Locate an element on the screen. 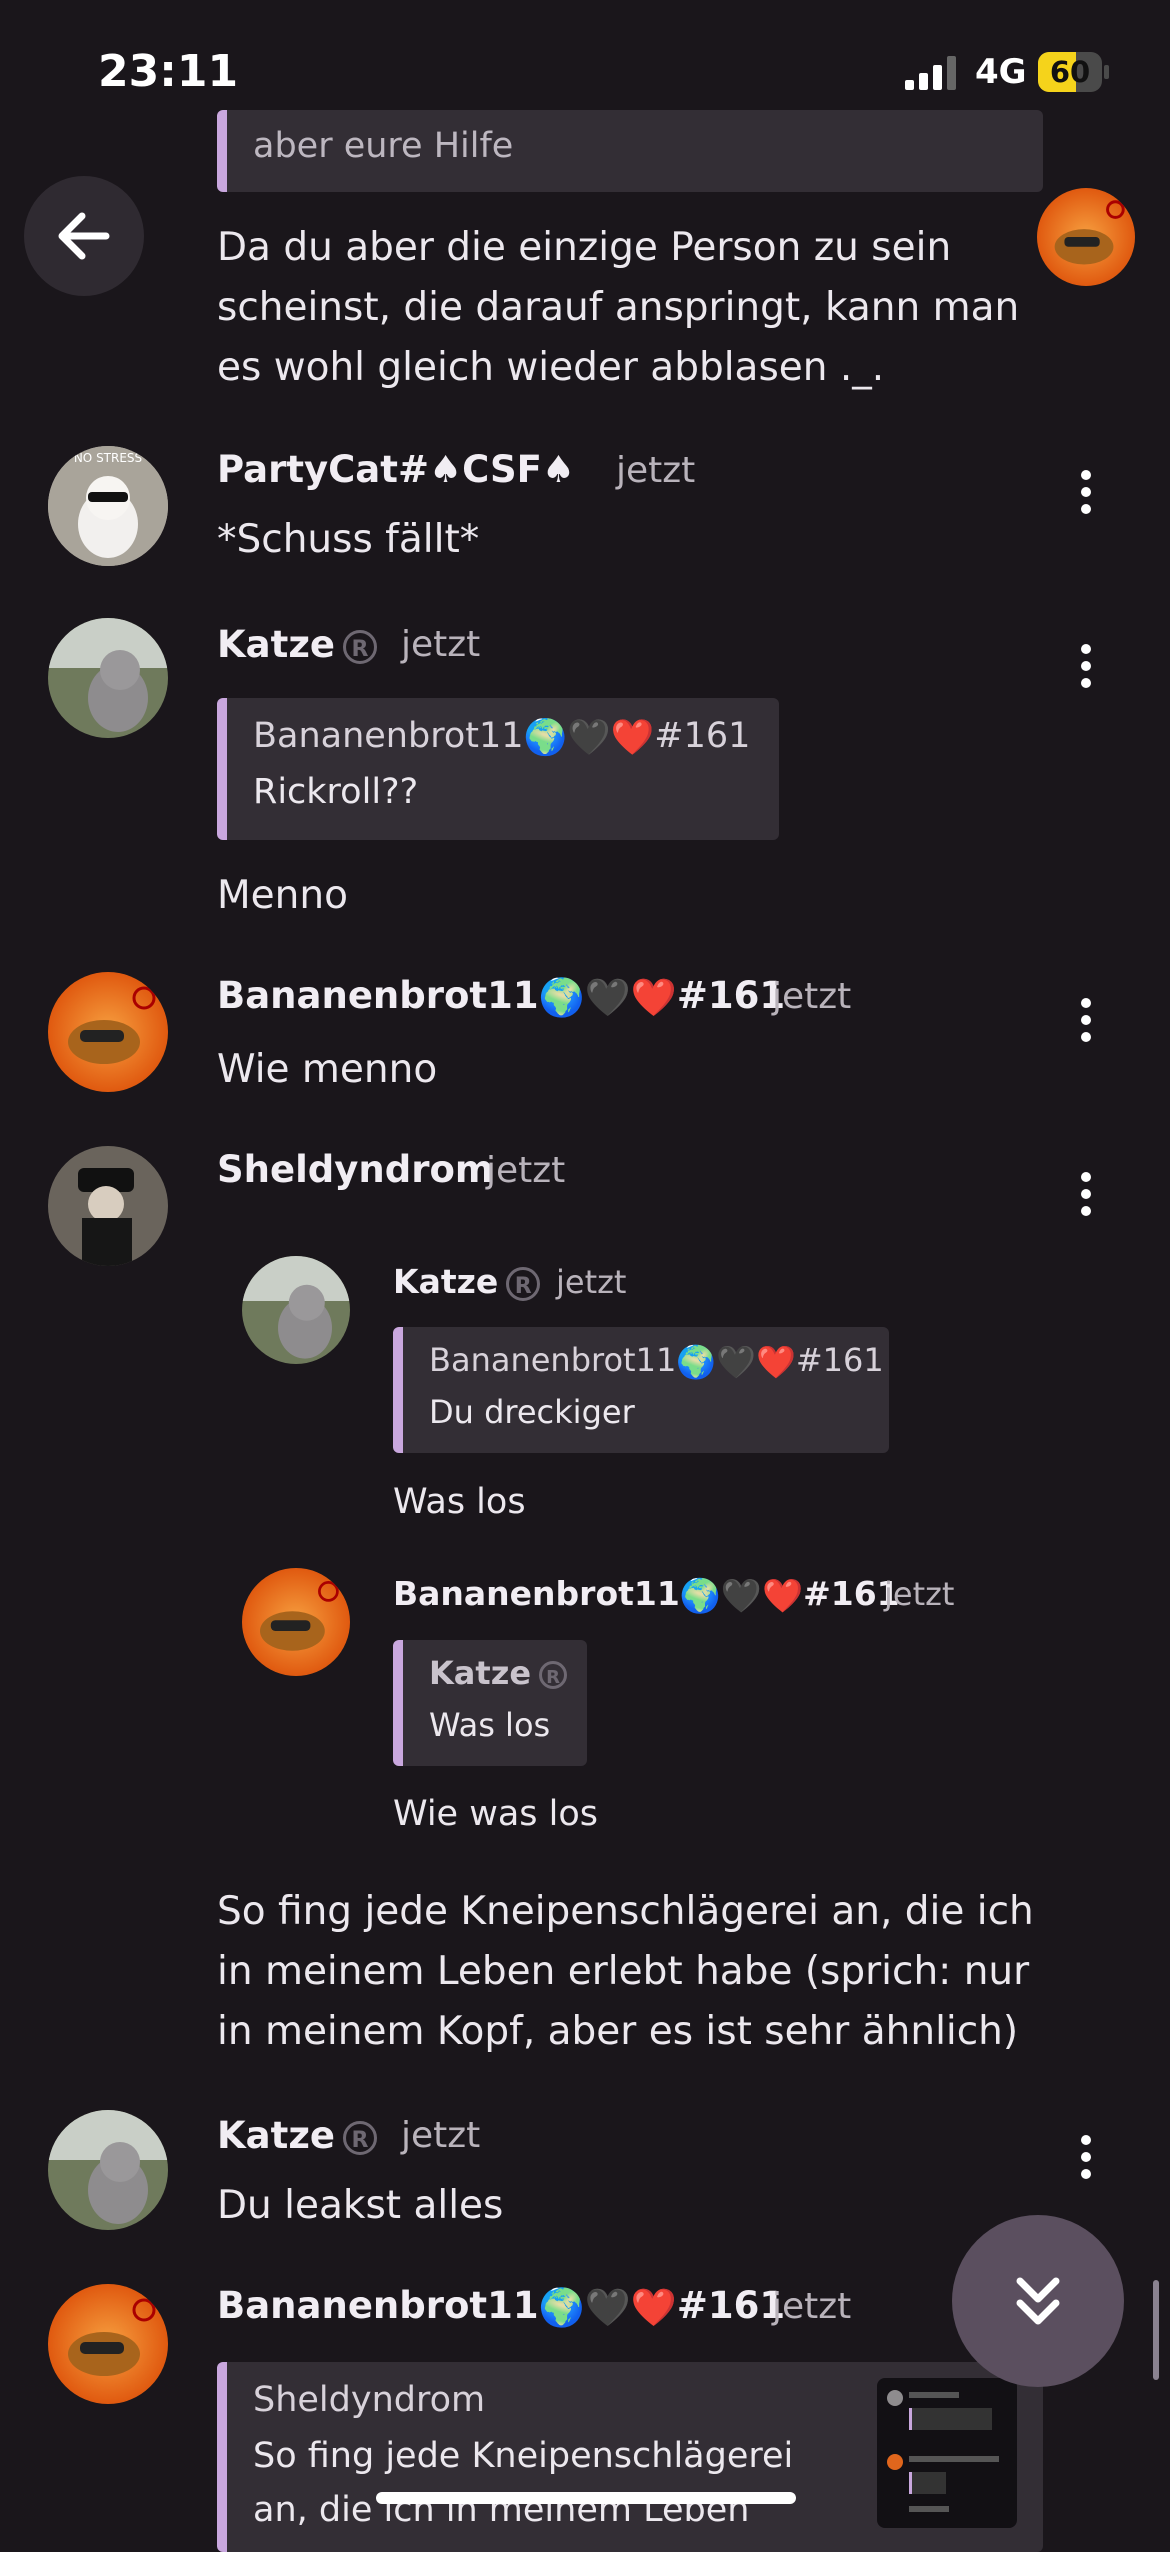  battery-icon: 60 is located at coordinates (1074, 72).